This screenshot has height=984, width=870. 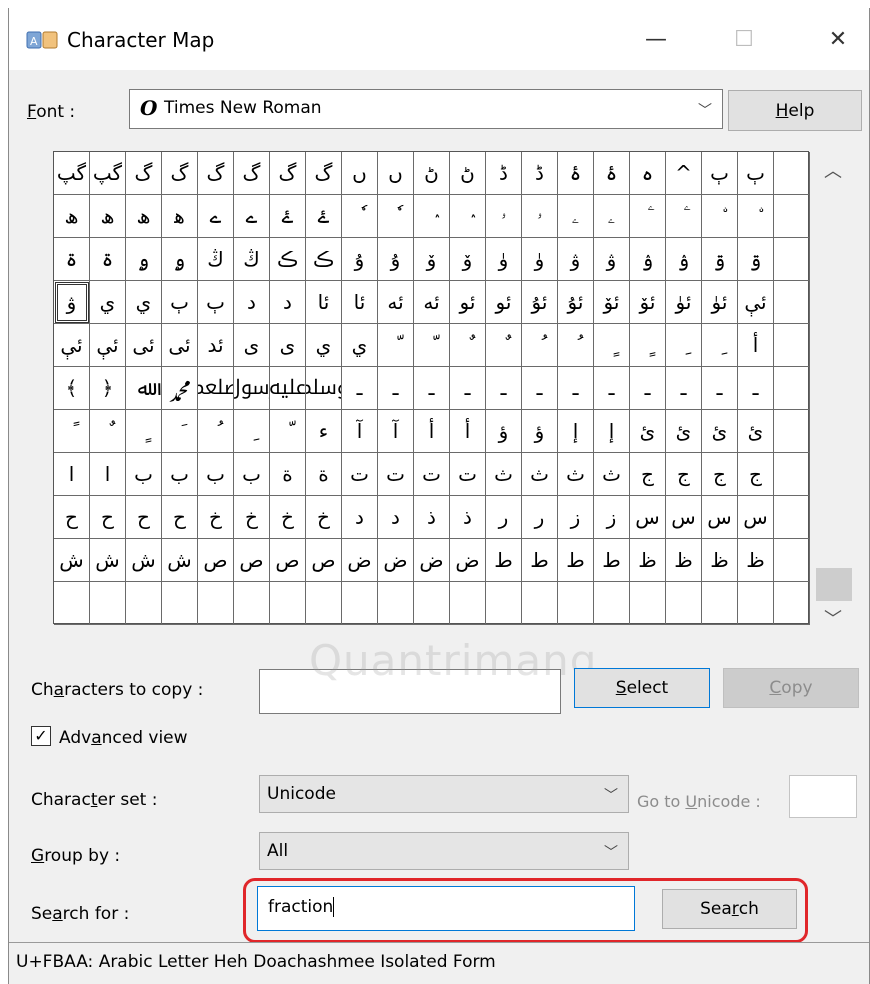 What do you see at coordinates (432, 431) in the screenshot?
I see `character-cell: أ` at bounding box center [432, 431].